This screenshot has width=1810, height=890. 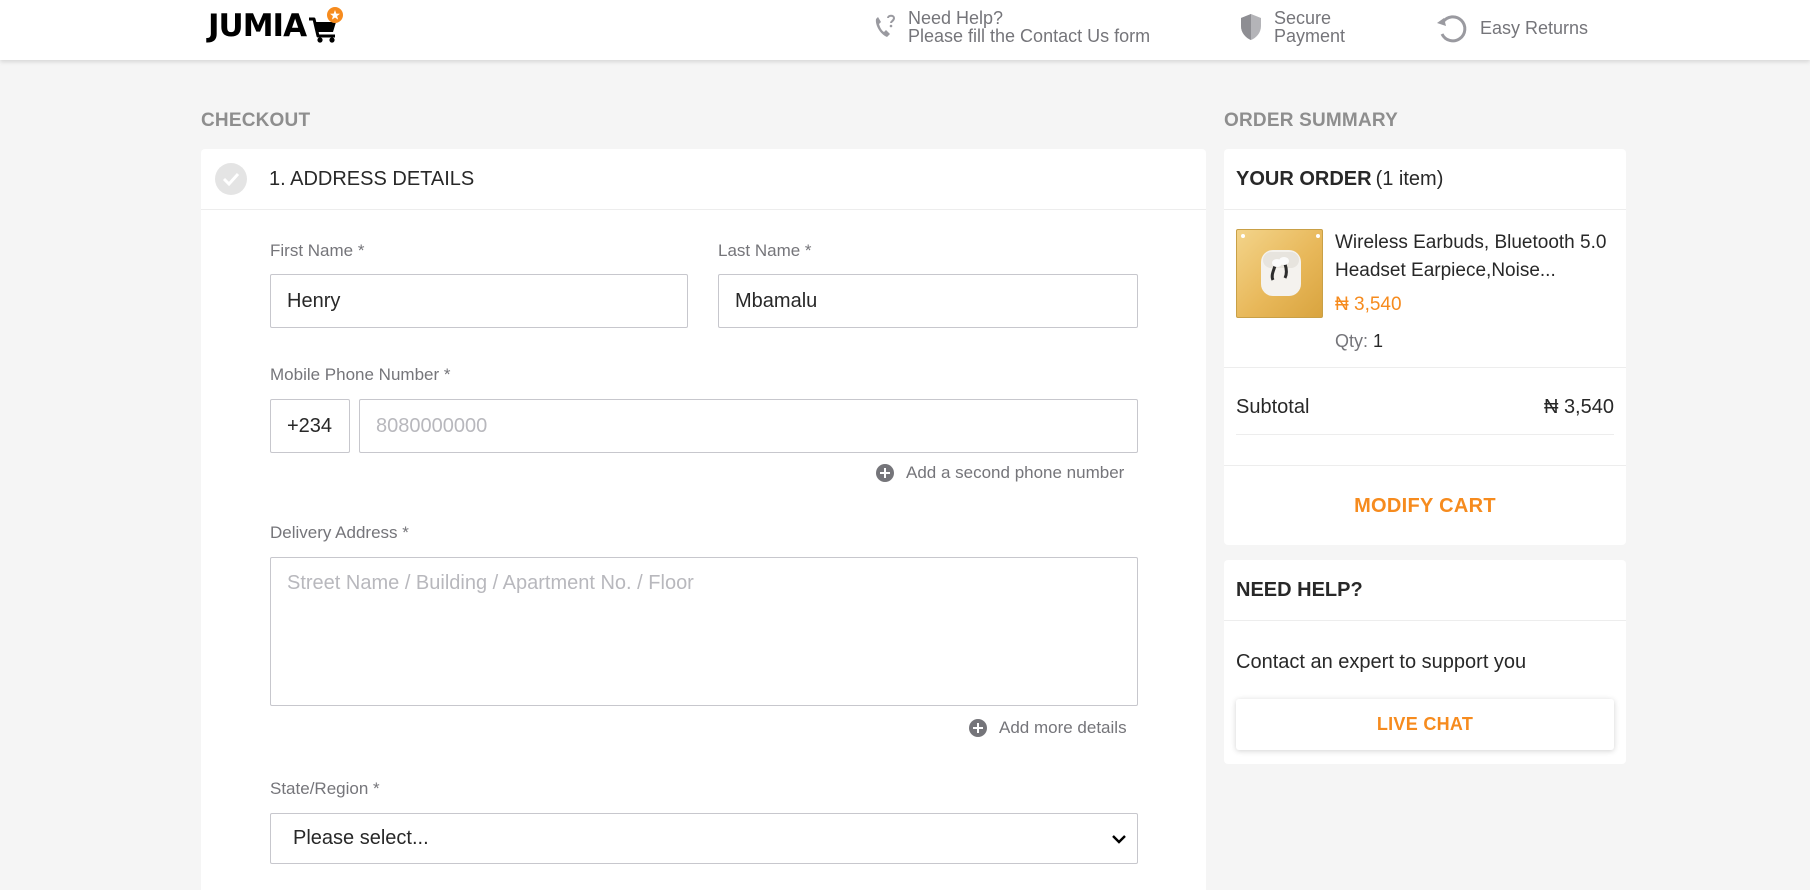 I want to click on your-order-header: YOUR ORDER (1 item), so click(x=1425, y=179).